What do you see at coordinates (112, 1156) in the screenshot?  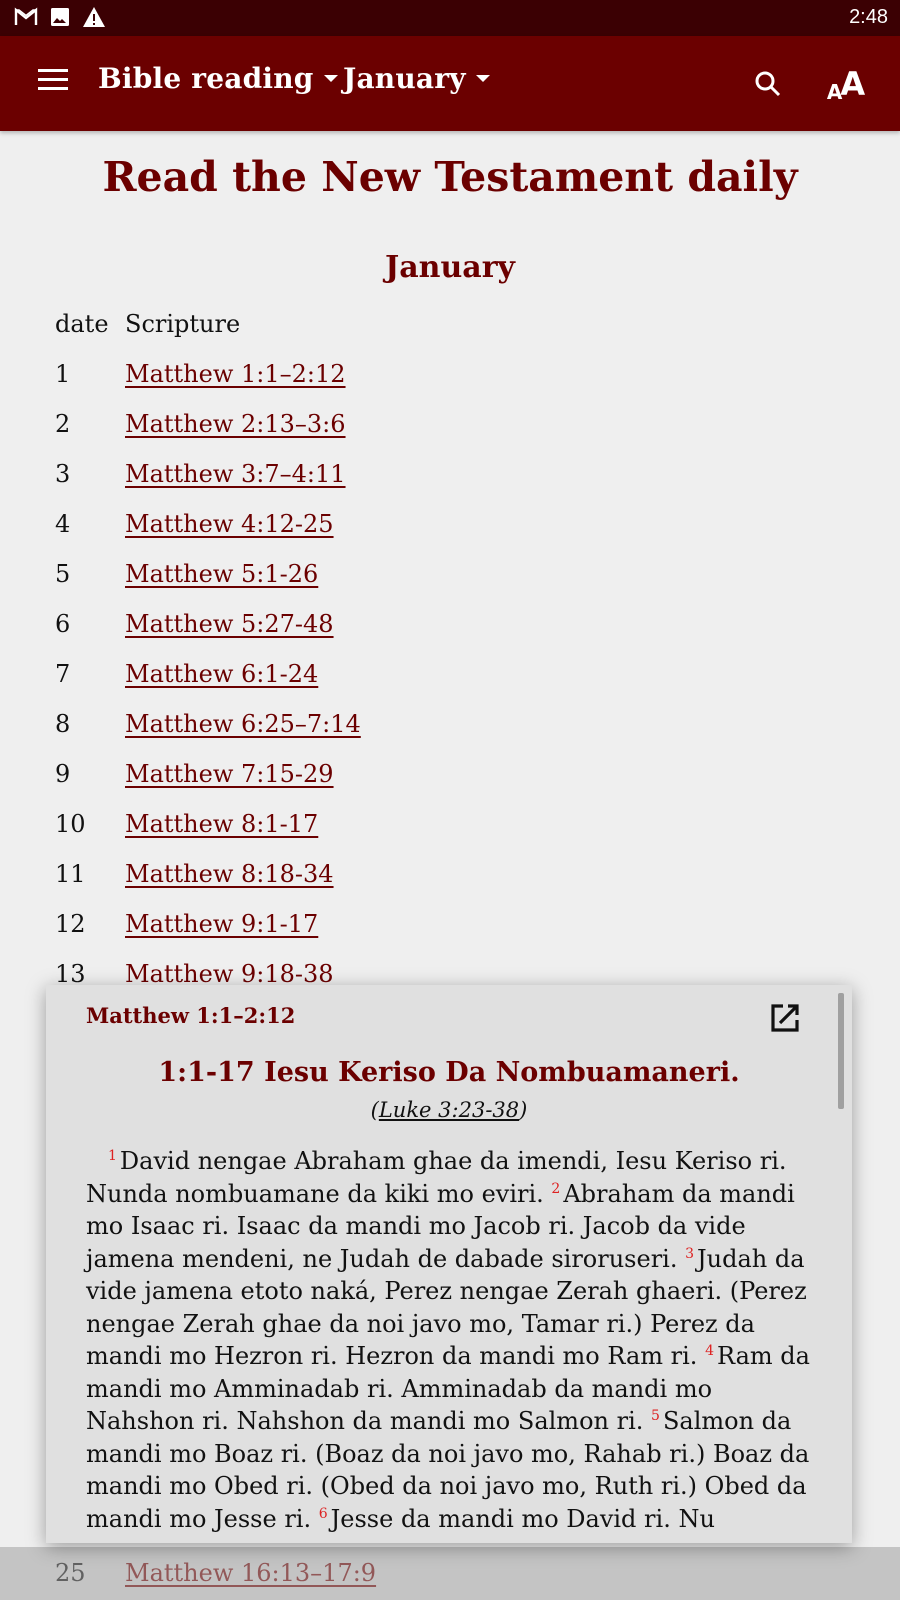 I see `verse-number: 1` at bounding box center [112, 1156].